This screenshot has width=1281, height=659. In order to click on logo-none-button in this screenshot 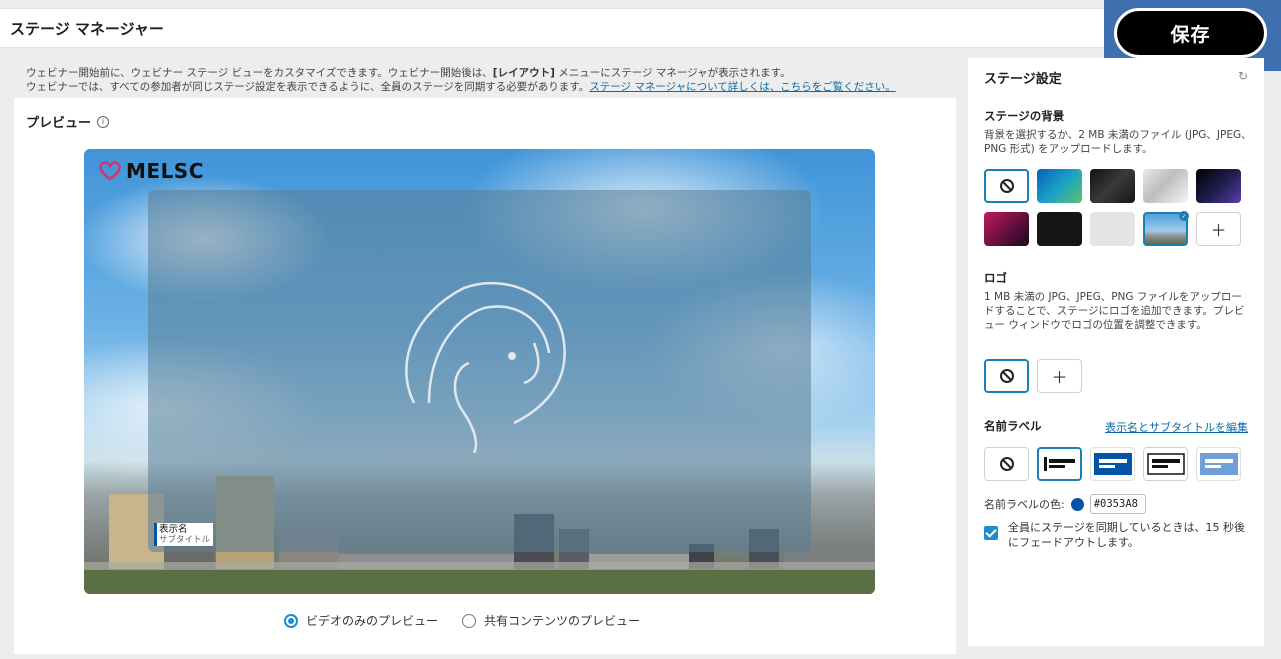, I will do `click(1006, 376)`.